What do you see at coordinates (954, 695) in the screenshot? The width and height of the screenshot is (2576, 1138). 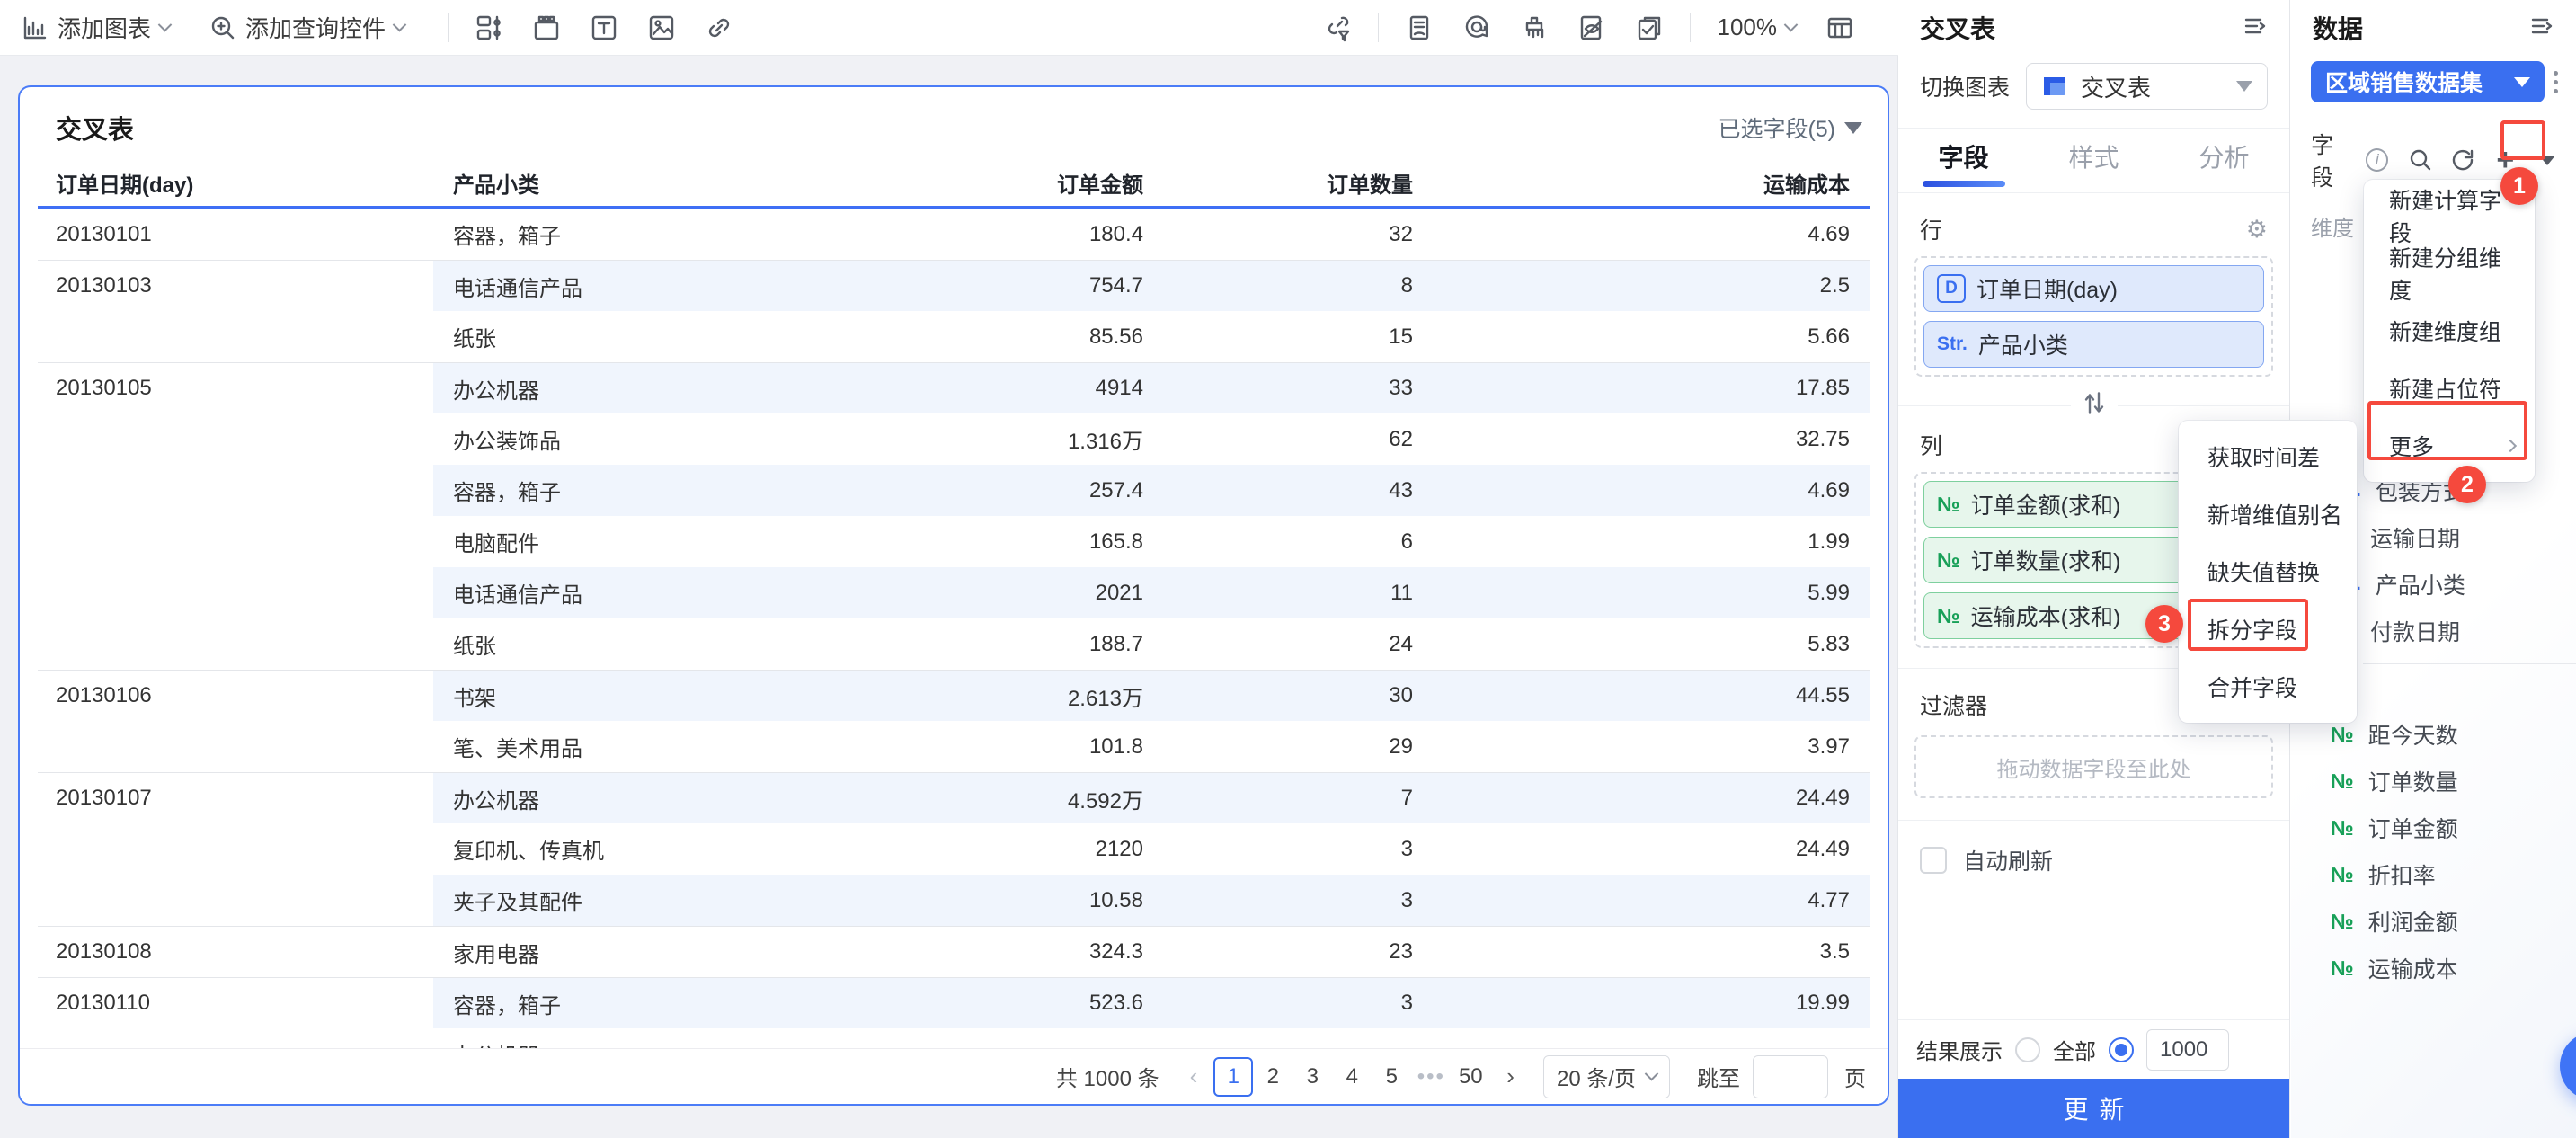 I see `table-row: 20130106 书架 2.613万 30 44.55` at bounding box center [954, 695].